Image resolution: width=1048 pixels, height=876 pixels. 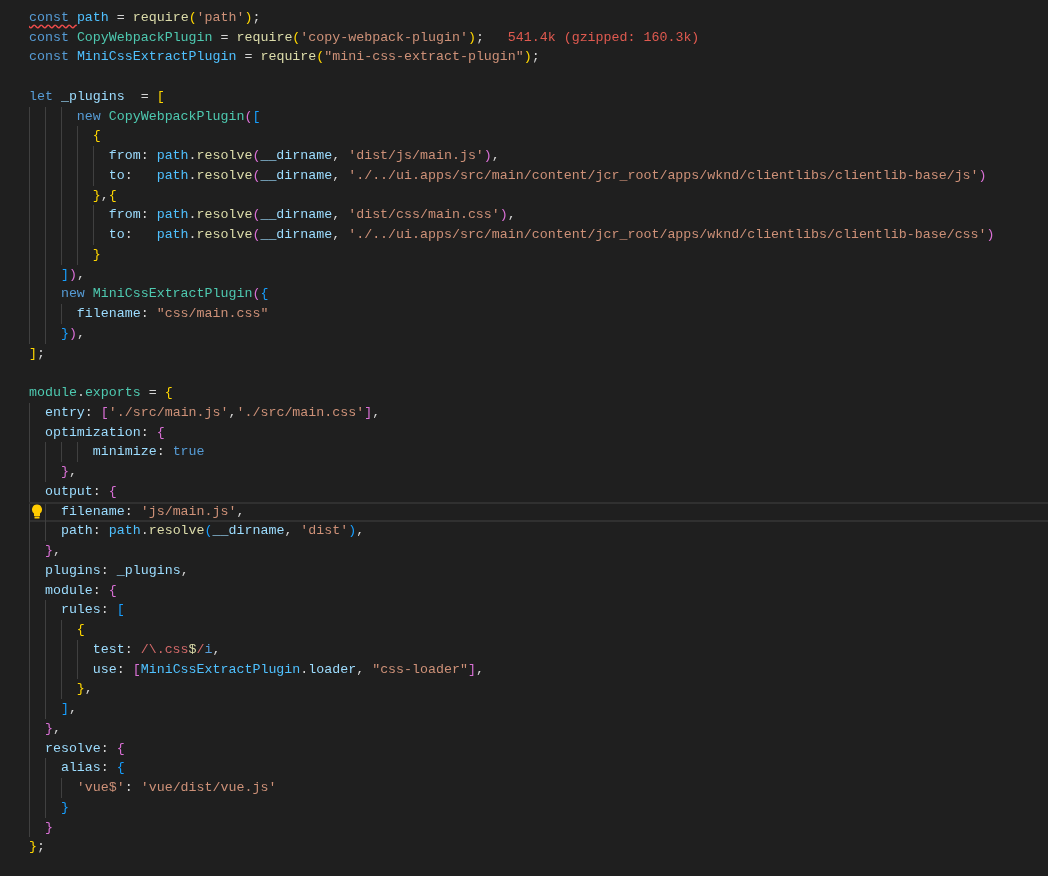 What do you see at coordinates (149, 314) in the screenshot?
I see `code-line: filename: "css/main.css"` at bounding box center [149, 314].